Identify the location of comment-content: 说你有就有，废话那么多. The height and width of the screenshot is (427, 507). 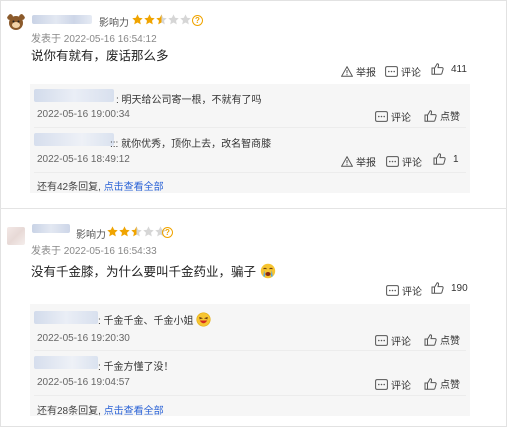
(100, 56).